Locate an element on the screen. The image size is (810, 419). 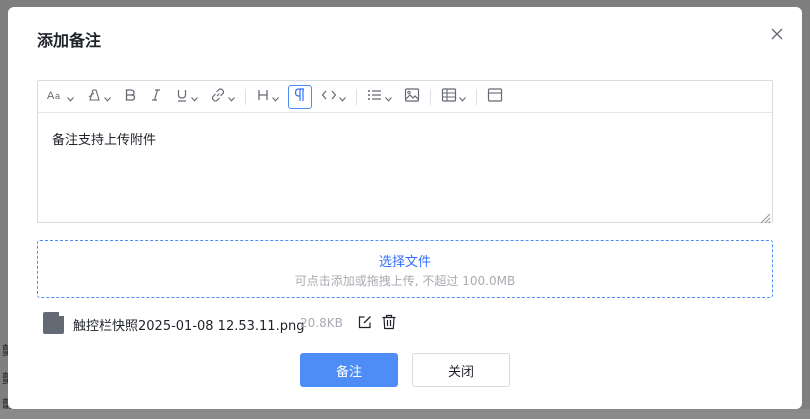
resize-handle-icon is located at coordinates (765, 216).